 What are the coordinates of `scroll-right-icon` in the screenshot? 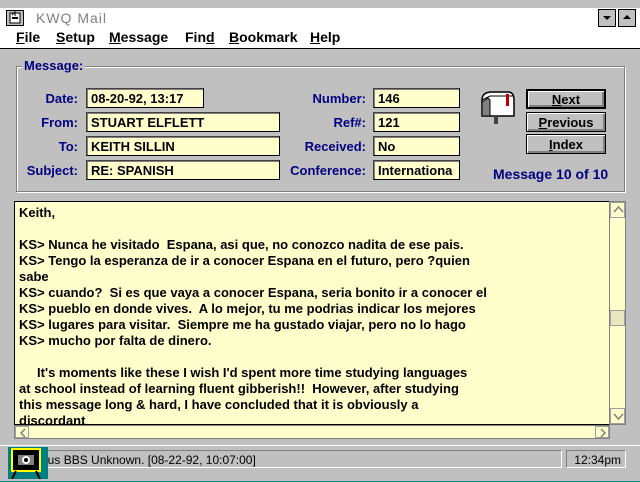 It's located at (602, 432).